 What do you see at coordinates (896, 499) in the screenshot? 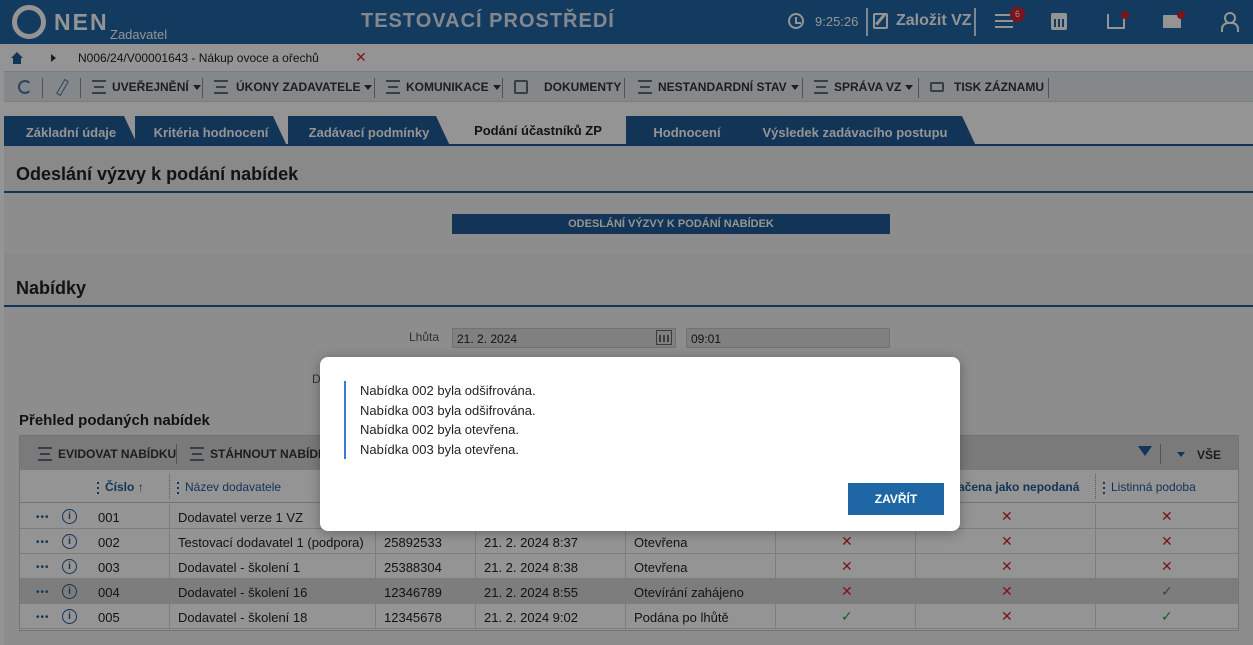
I see `close-dialog-button: ZAVŘÍT` at bounding box center [896, 499].